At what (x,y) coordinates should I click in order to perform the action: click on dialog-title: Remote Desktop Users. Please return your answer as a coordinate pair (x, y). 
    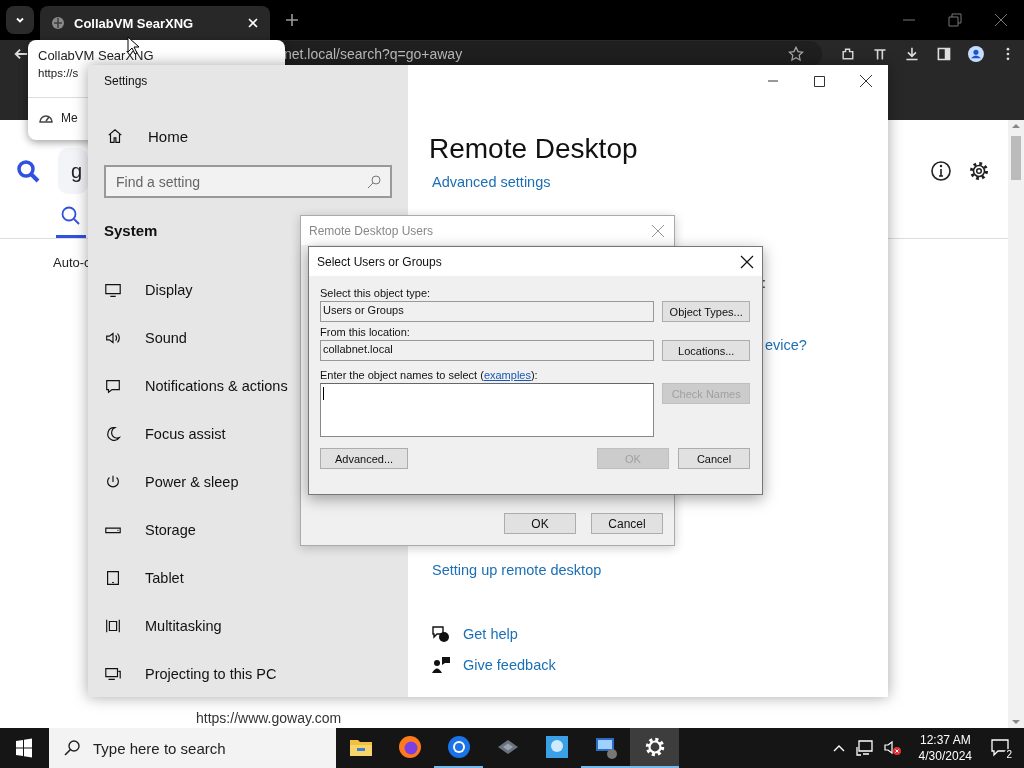
    Looking at the image, I should click on (371, 230).